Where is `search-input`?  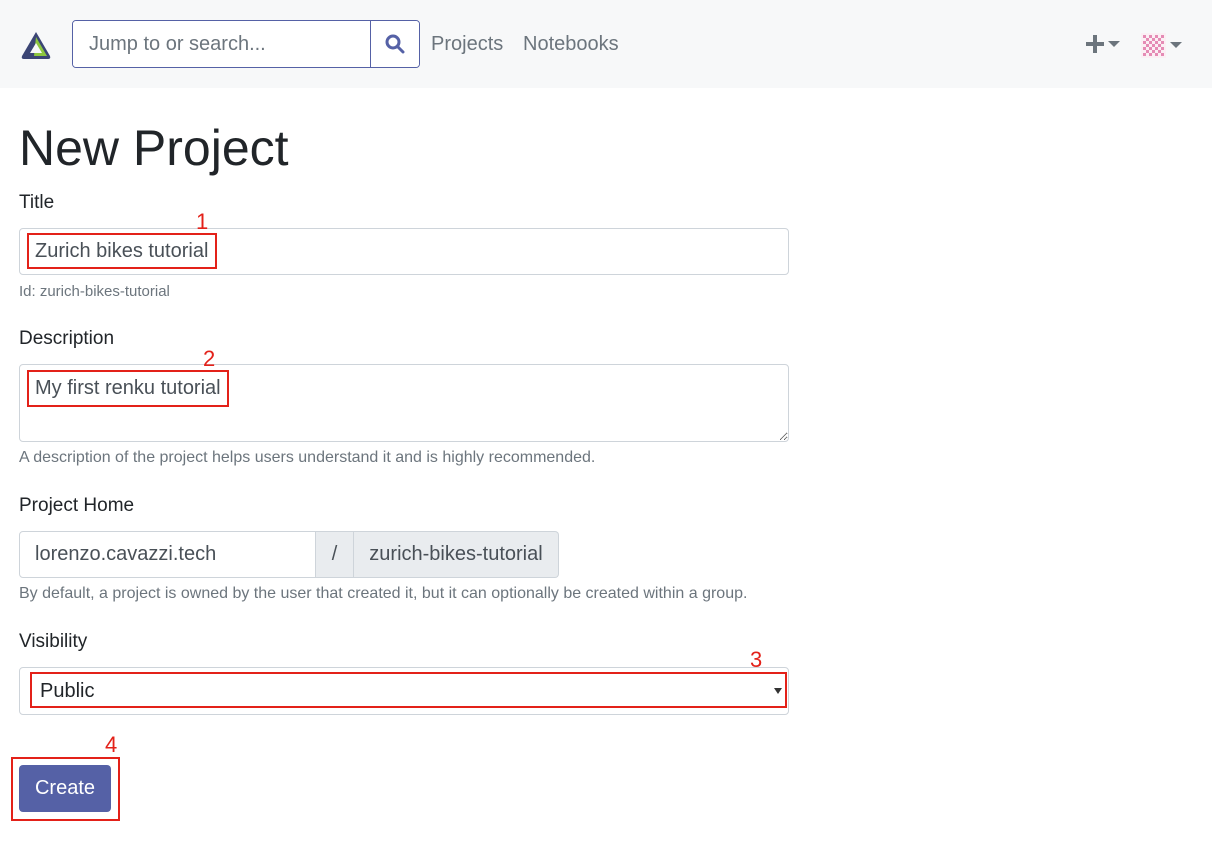 search-input is located at coordinates (221, 44).